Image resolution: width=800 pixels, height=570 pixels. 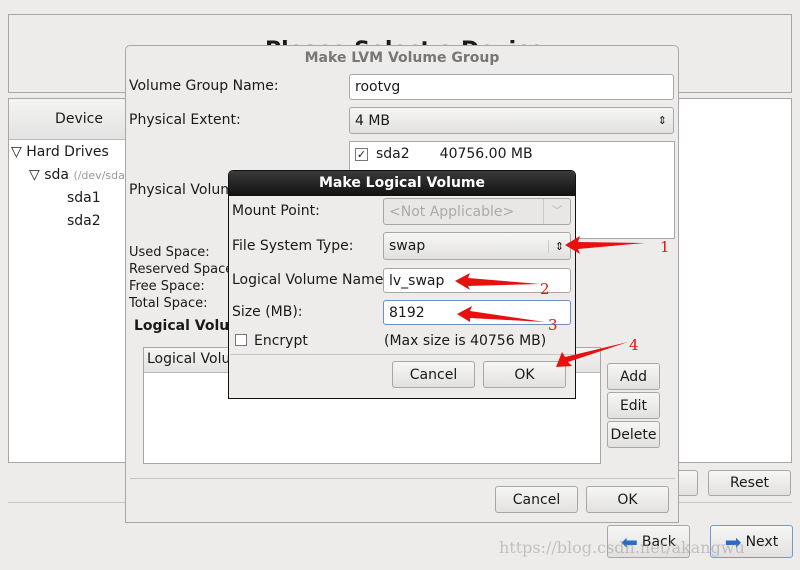 I want to click on watermark: https://blog.csdn.net/akangwu, so click(x=622, y=547).